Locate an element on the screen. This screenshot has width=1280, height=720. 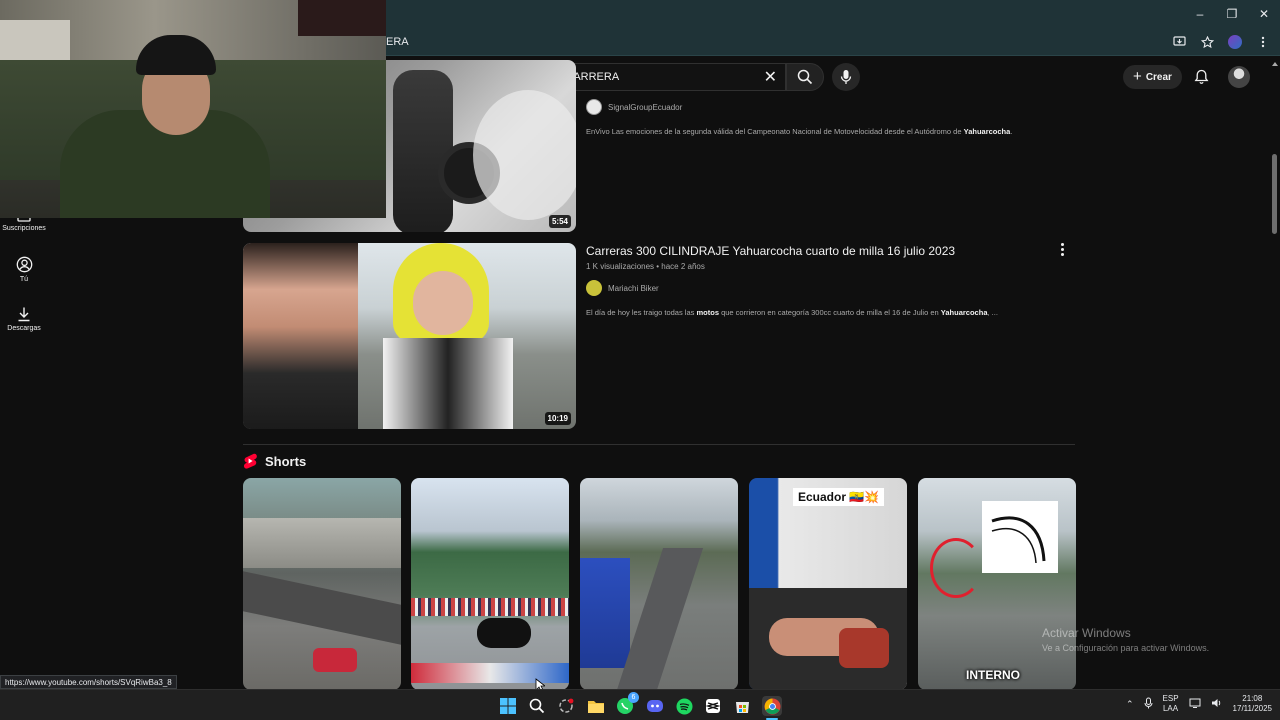
sidebar-item-you: Tú is located at coordinates (24, 269).